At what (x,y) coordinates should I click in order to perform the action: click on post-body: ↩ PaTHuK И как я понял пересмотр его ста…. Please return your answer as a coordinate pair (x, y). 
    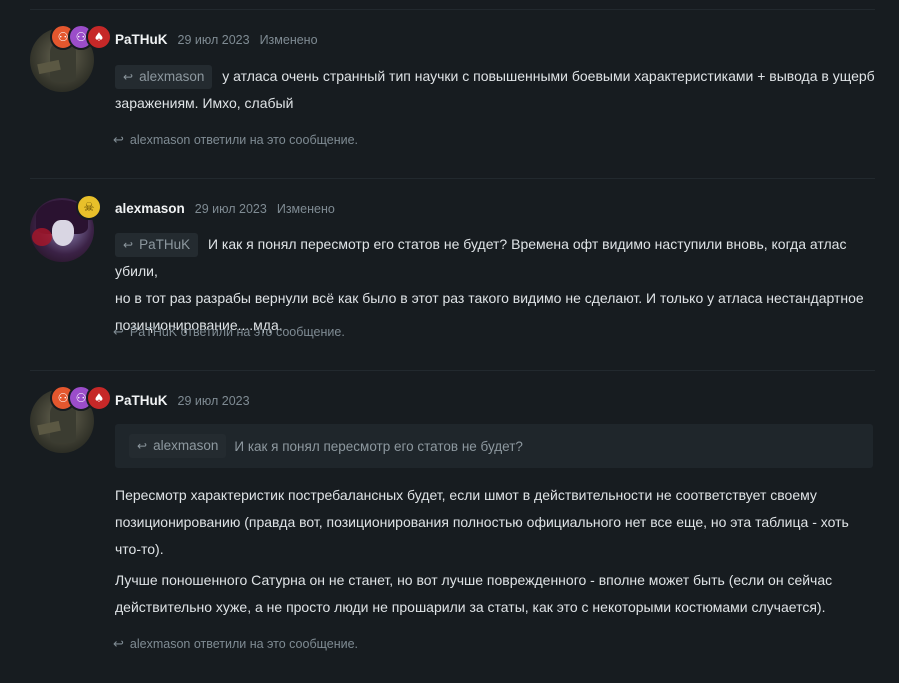
    Looking at the image, I should click on (495, 285).